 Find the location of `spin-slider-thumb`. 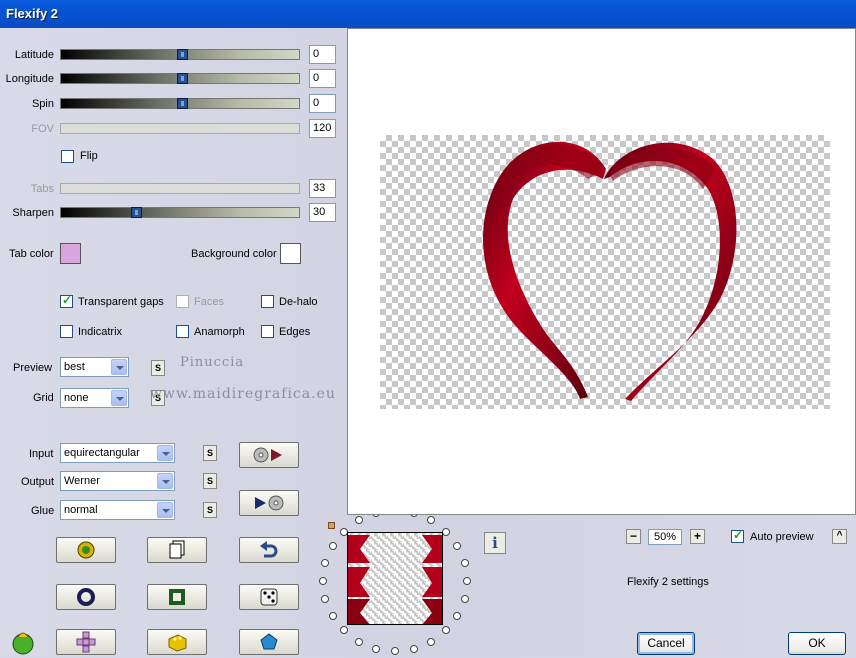

spin-slider-thumb is located at coordinates (182, 103).